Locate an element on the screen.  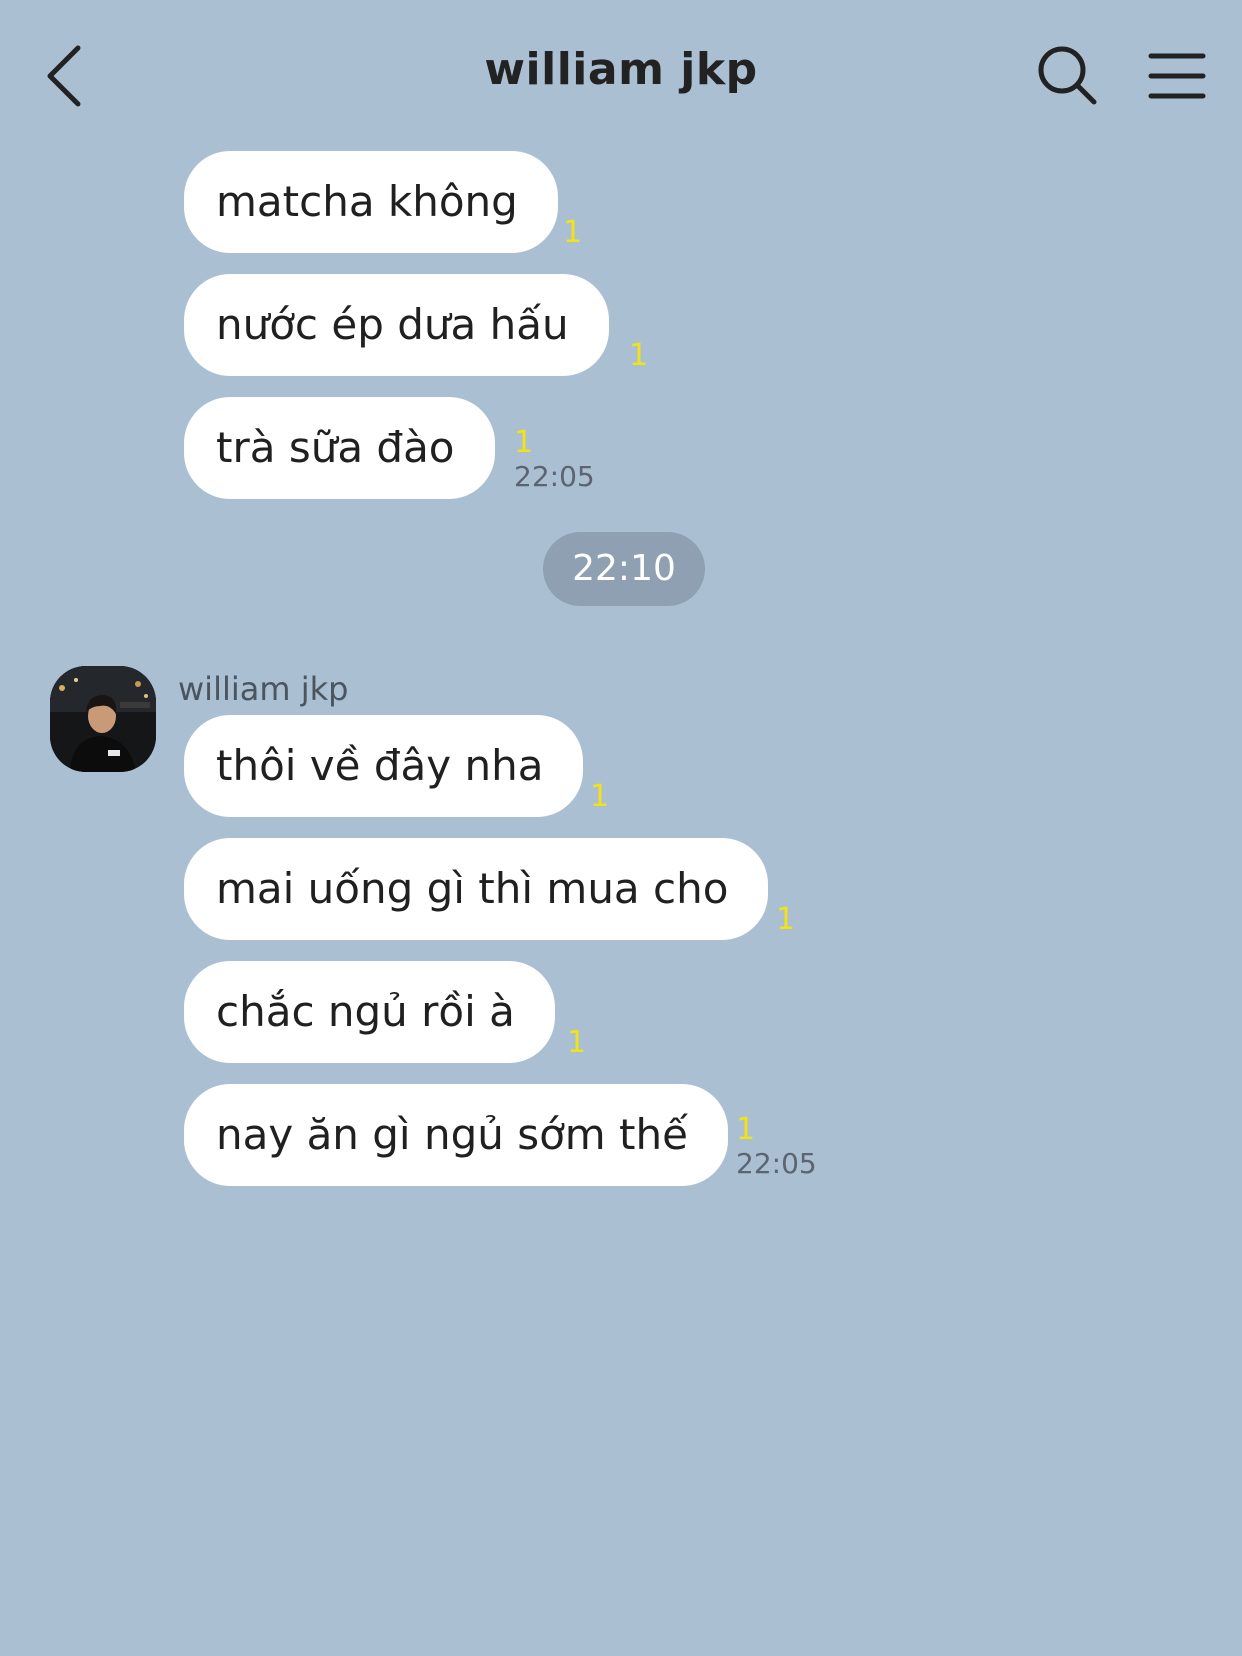
message-row: thôi về đây nha is located at coordinates (384, 766).